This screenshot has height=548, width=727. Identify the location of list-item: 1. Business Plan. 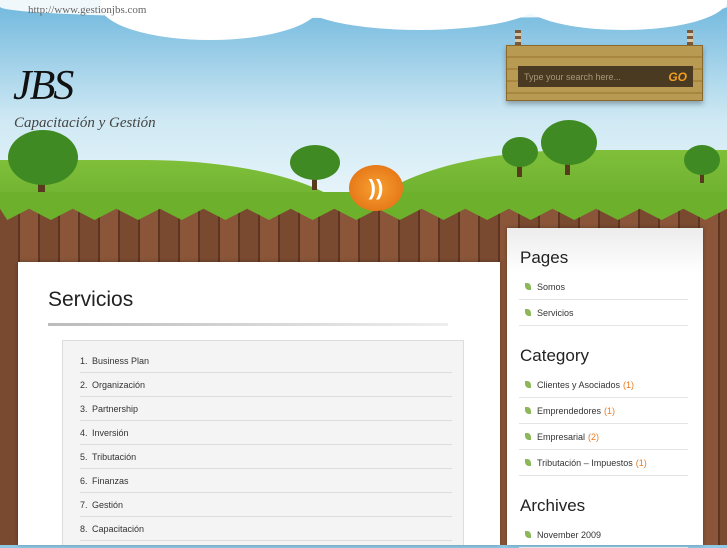
(266, 361).